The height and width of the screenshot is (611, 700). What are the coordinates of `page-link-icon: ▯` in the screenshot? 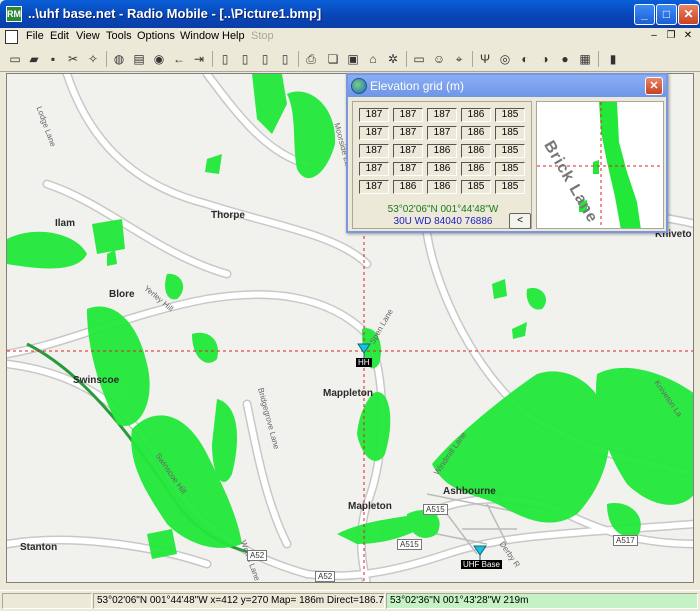 It's located at (245, 59).